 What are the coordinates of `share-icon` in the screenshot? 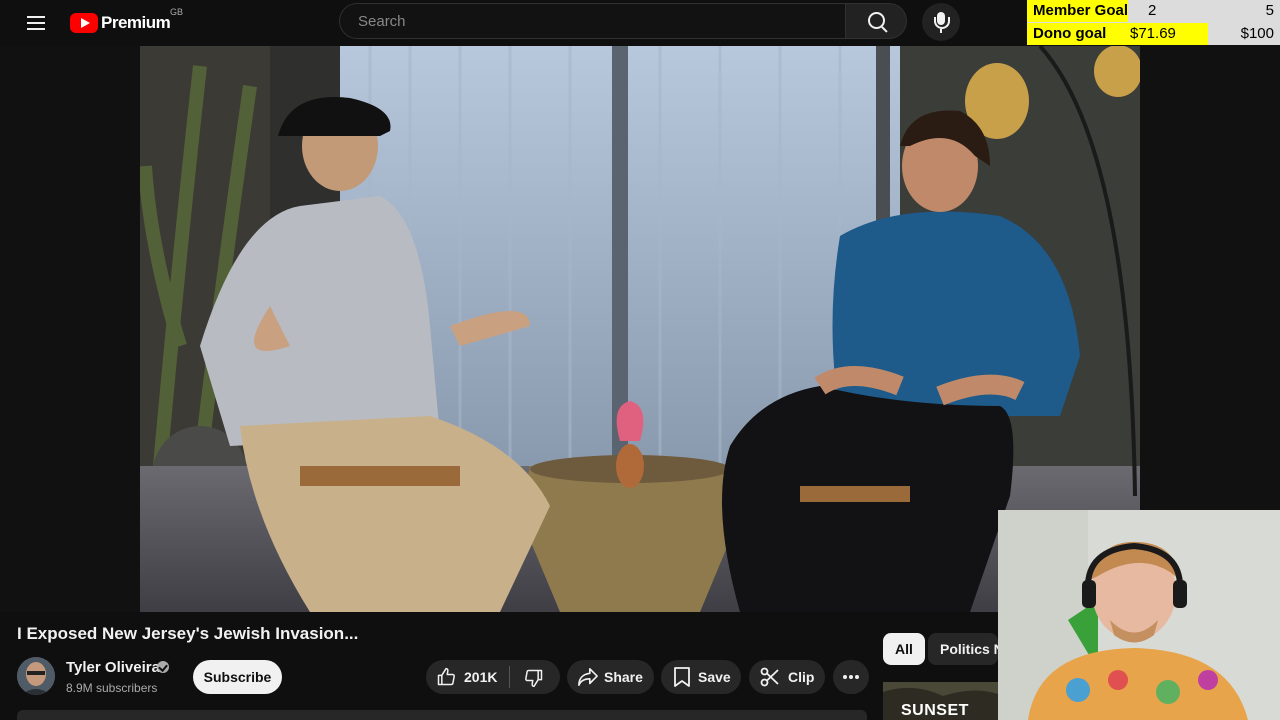 It's located at (588, 677).